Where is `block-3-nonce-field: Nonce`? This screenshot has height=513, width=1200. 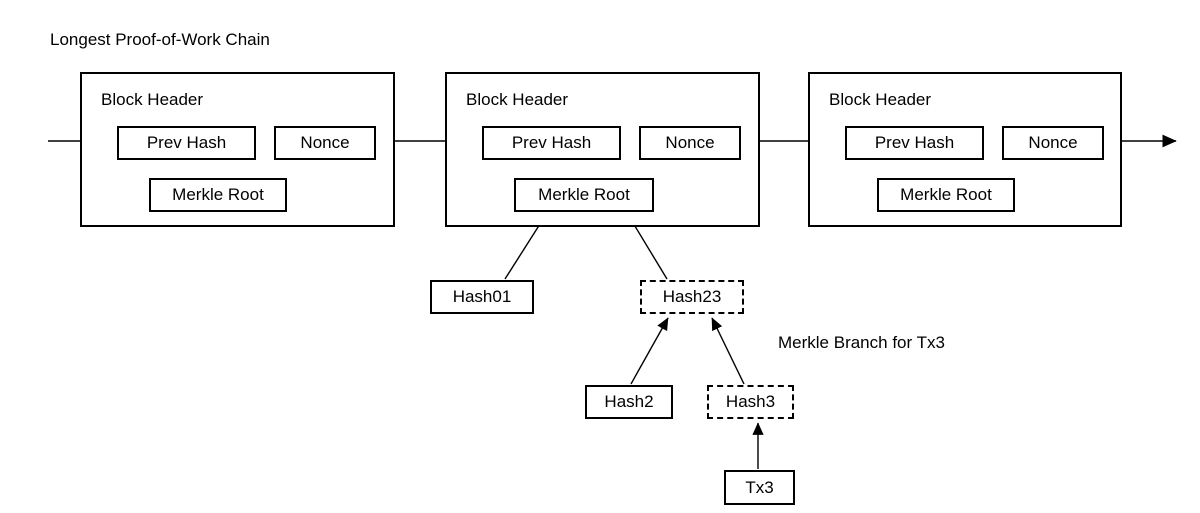 block-3-nonce-field: Nonce is located at coordinates (1053, 143).